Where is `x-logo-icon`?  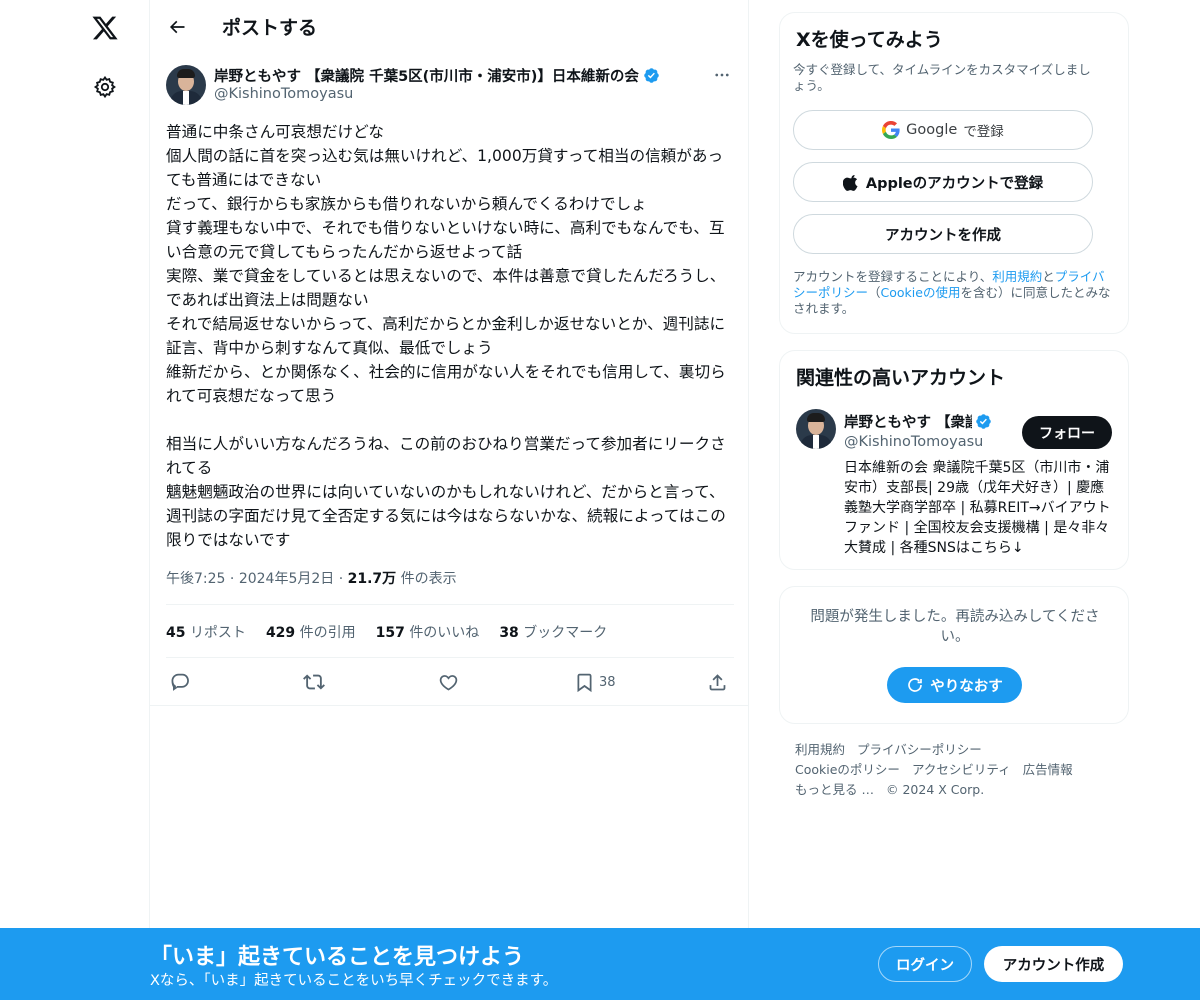 x-logo-icon is located at coordinates (105, 28).